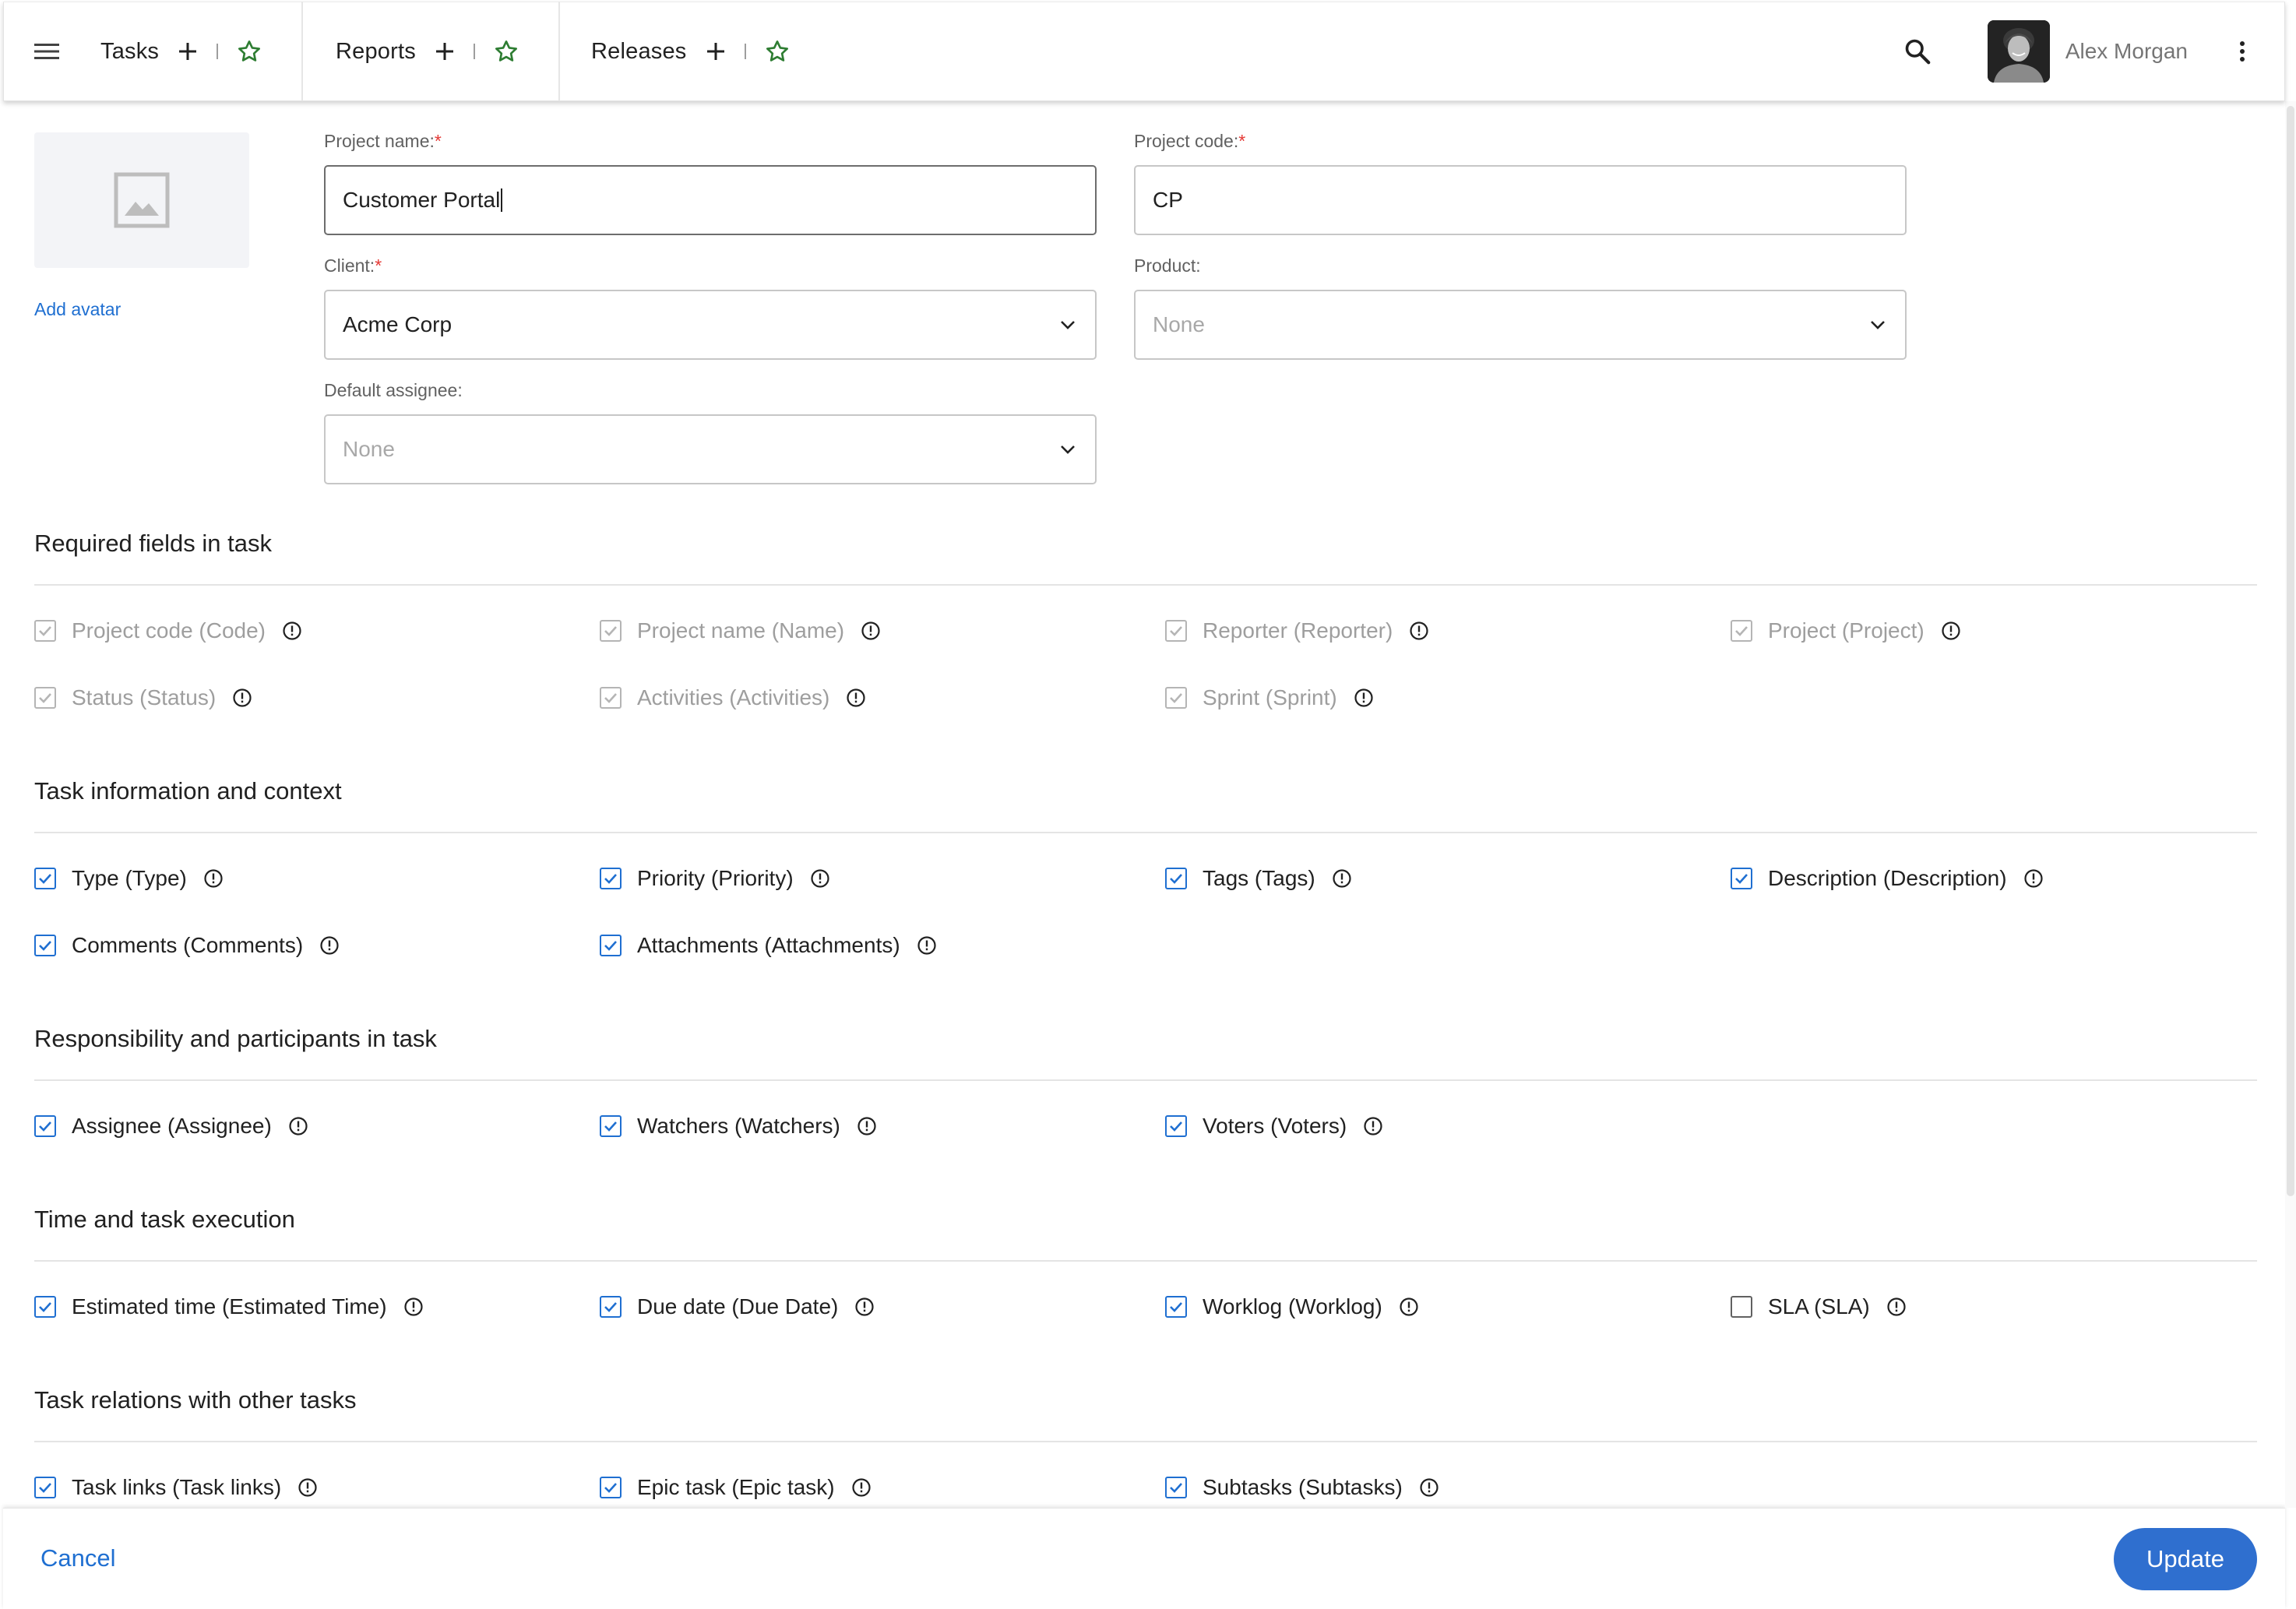 This screenshot has width=2296, height=1609. I want to click on field-checkbox-item: Task links (Task links), so click(176, 1487).